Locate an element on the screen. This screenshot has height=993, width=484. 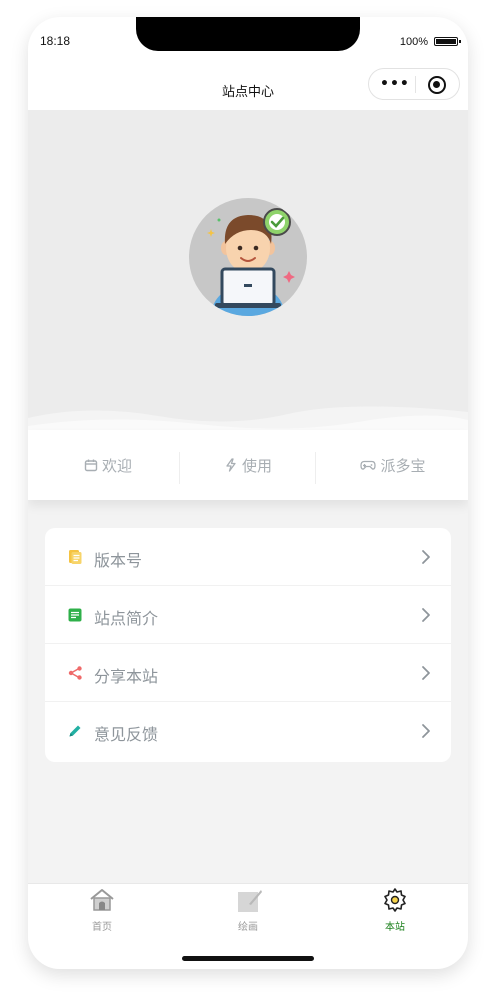
menu-item-share: 分享本站 is located at coordinates (248, 673).